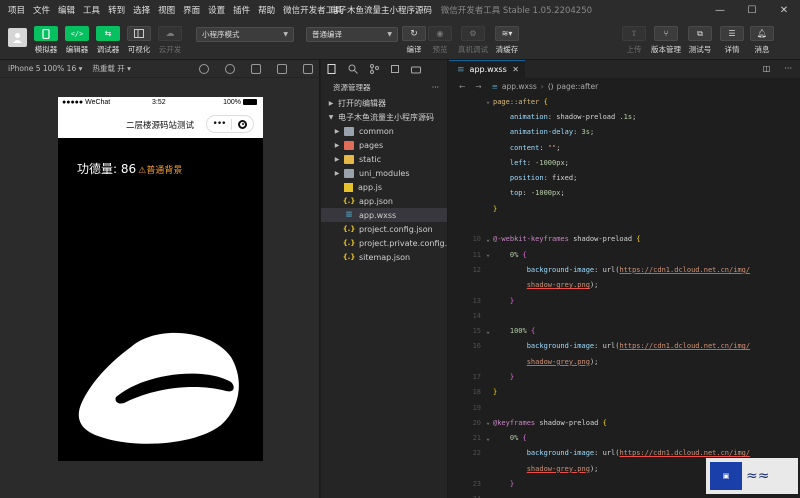 The image size is (800, 498). What do you see at coordinates (108, 33) in the screenshot?
I see `swap-icon: ⇆` at bounding box center [108, 33].